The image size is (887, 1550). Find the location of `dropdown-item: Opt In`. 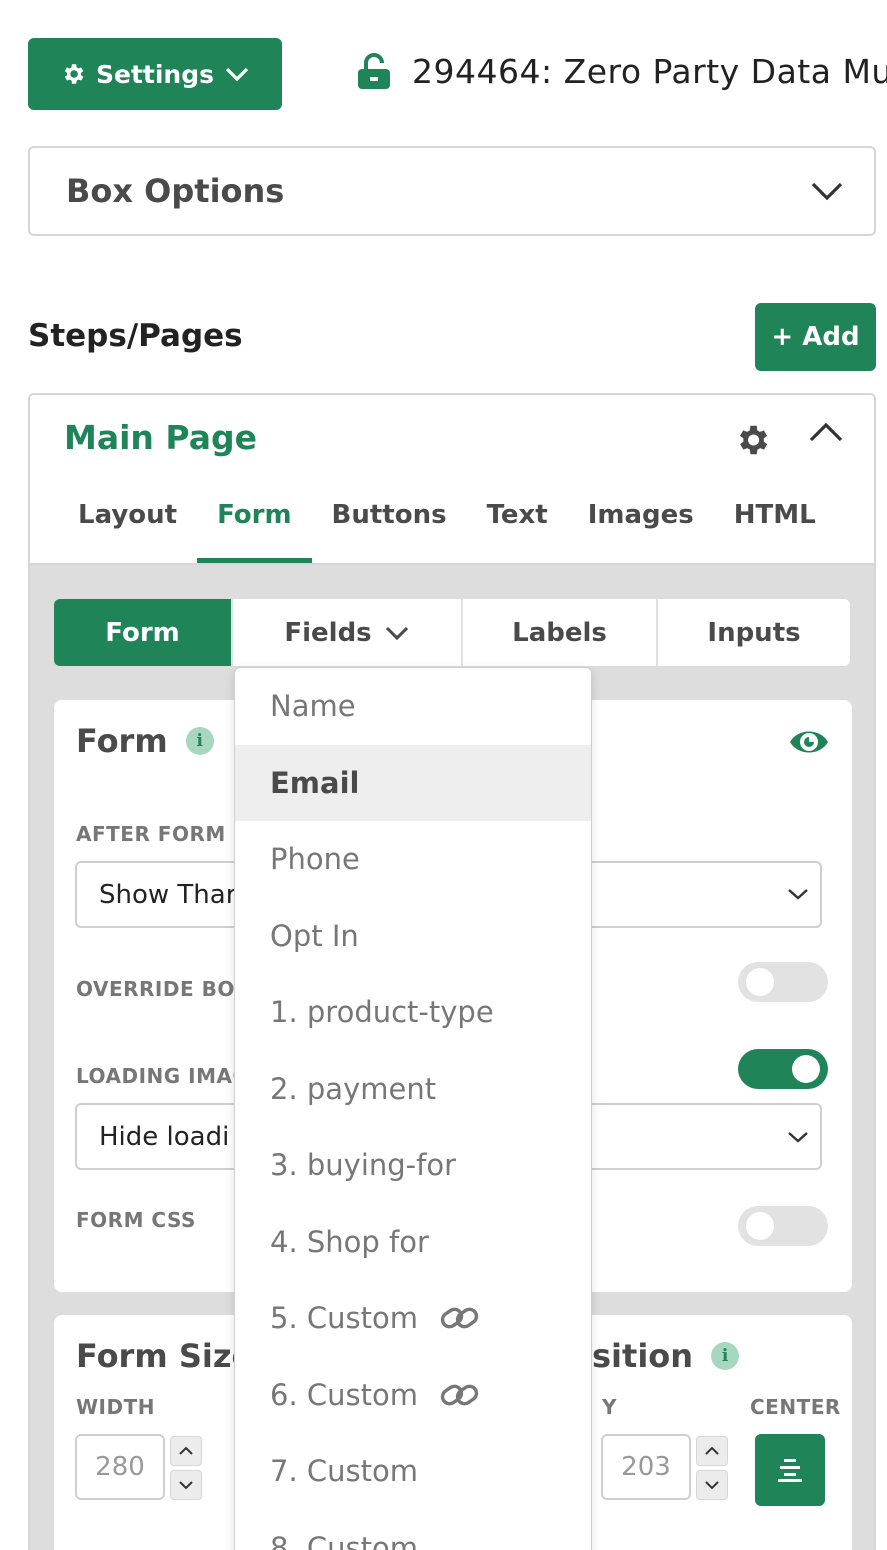

dropdown-item: Opt In is located at coordinates (413, 936).